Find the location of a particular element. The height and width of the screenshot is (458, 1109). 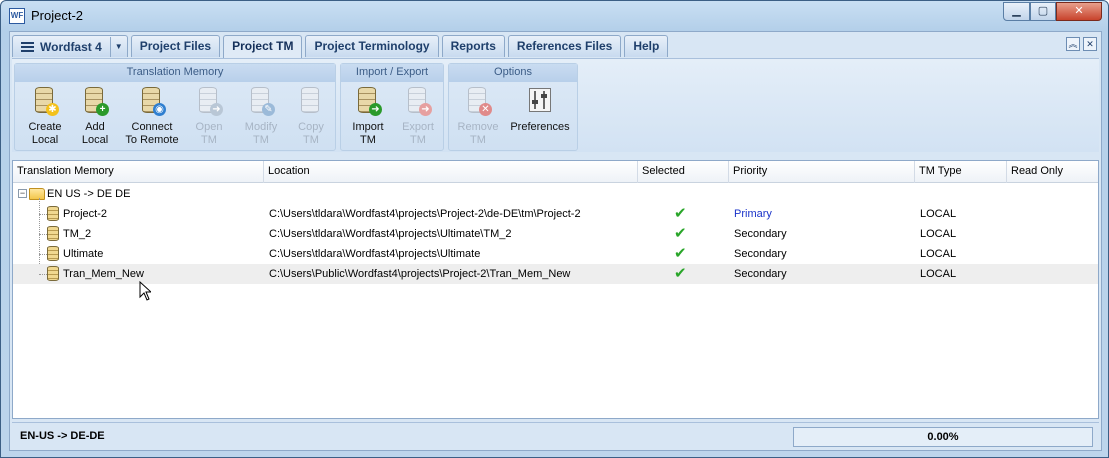

chevron-down-icon: ▼ is located at coordinates (116, 46).